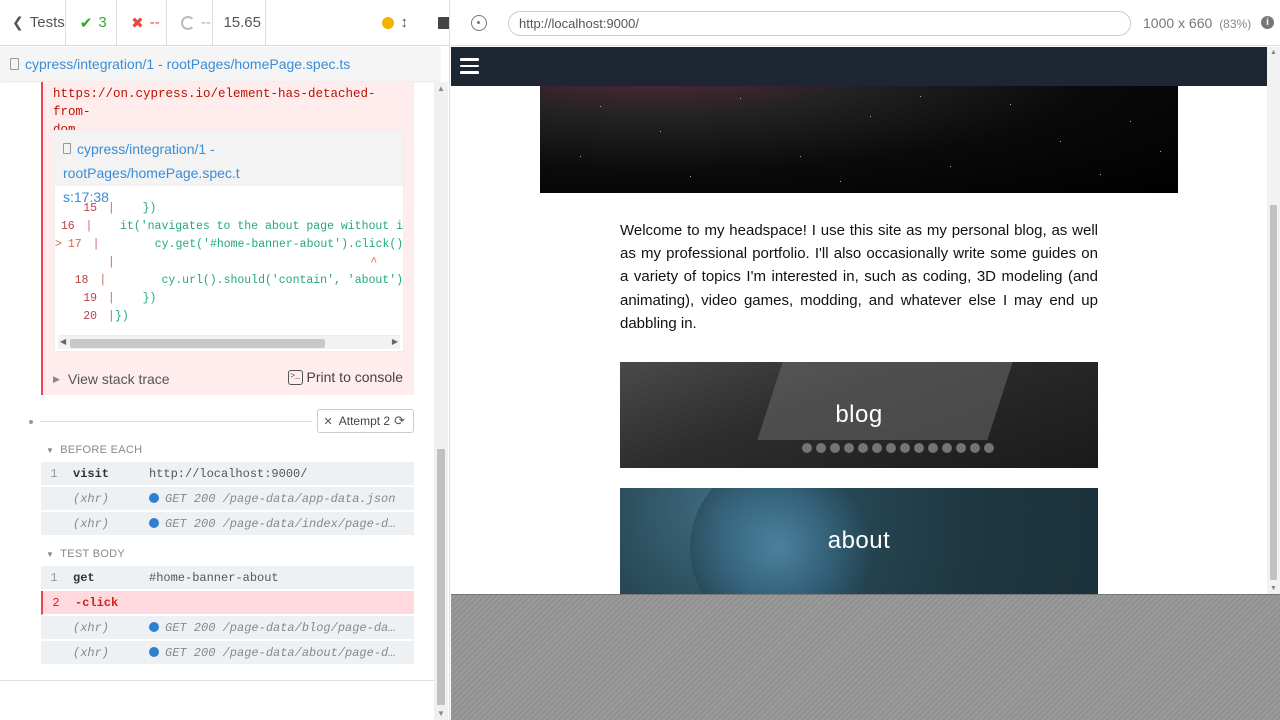  Describe the element at coordinates (1267, 22) in the screenshot. I see `info-icon: i` at that location.